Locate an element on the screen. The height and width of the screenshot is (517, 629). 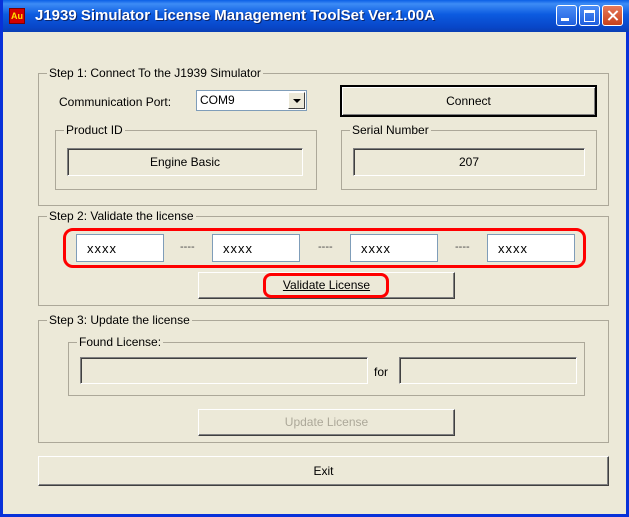
step3-legend: Step 3: Update the license is located at coordinates (119, 320).